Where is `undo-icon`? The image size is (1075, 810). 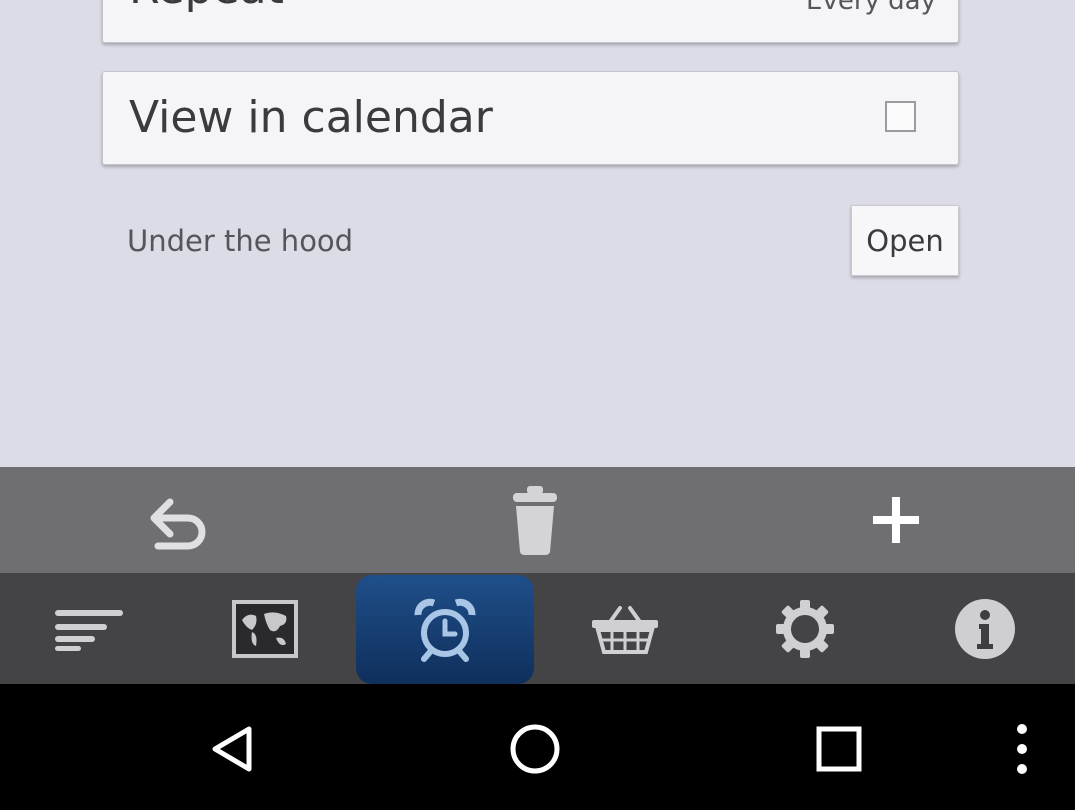 undo-icon is located at coordinates (178, 524).